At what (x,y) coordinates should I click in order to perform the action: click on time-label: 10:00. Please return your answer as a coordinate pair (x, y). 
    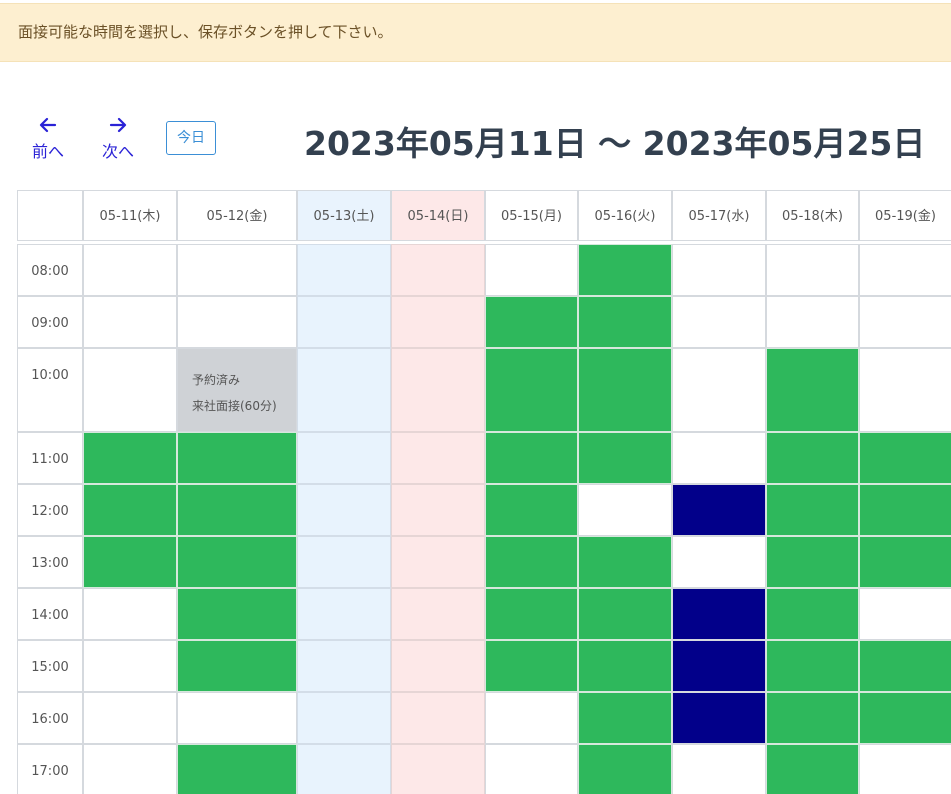
    Looking at the image, I should click on (50, 390).